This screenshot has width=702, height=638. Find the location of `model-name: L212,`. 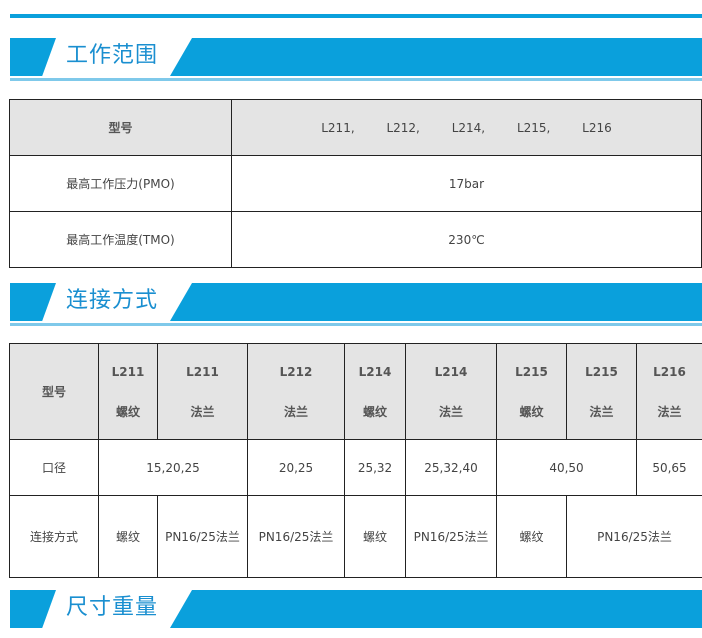

model-name: L212, is located at coordinates (402, 128).